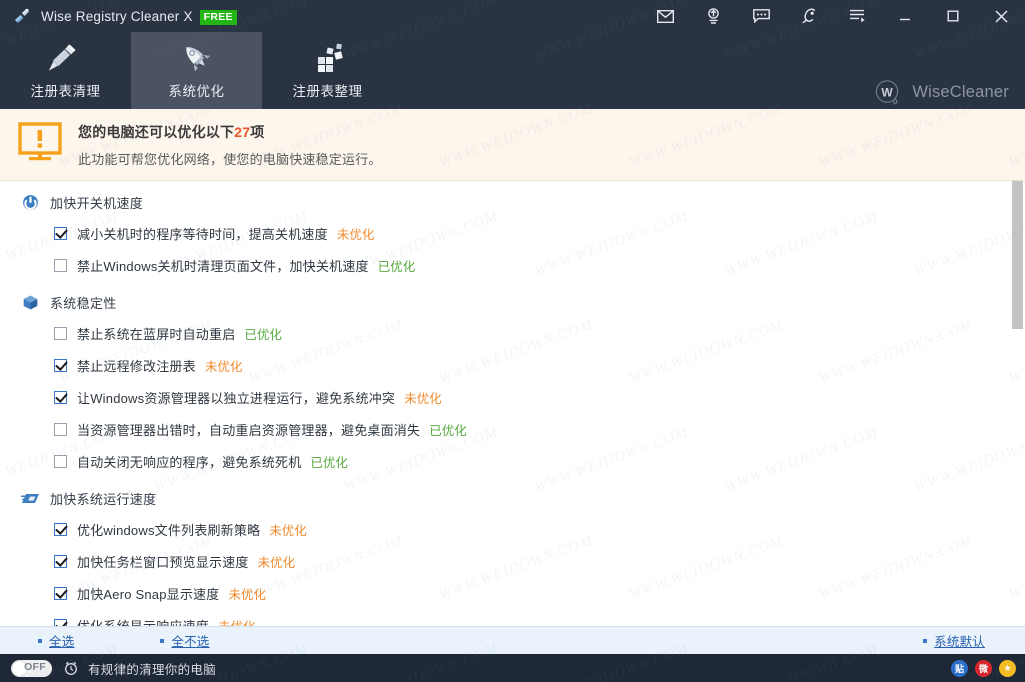  What do you see at coordinates (512, 617) in the screenshot?
I see `optimization-item: 优化系统显示响应速度未优化` at bounding box center [512, 617].